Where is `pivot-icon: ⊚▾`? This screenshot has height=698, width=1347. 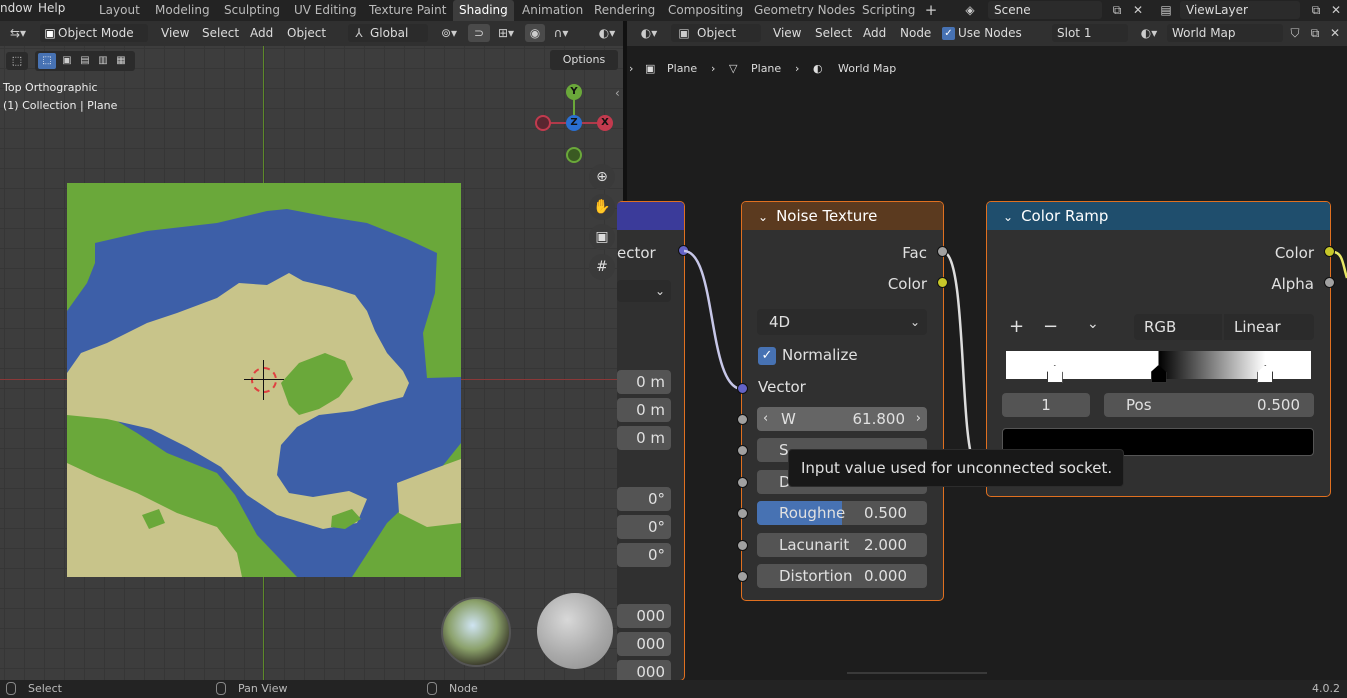 pivot-icon: ⊚▾ is located at coordinates (449, 33).